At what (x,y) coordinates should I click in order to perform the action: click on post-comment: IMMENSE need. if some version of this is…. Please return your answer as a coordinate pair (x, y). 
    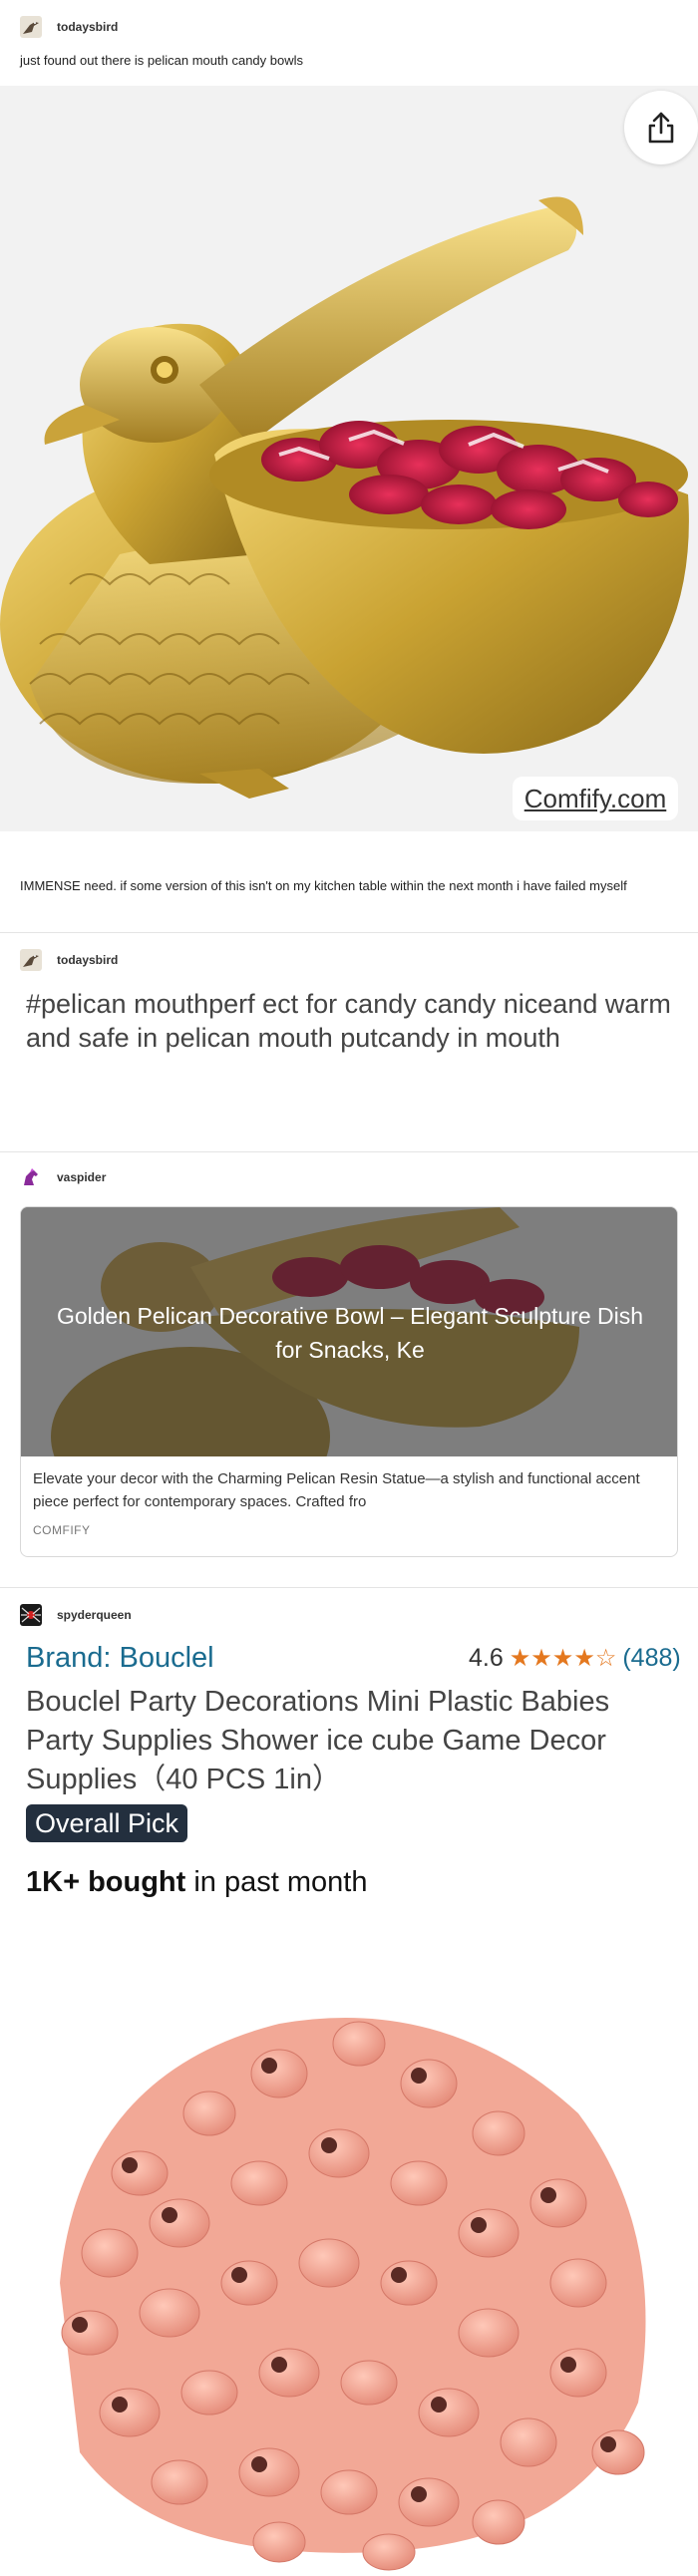
    Looking at the image, I should click on (323, 885).